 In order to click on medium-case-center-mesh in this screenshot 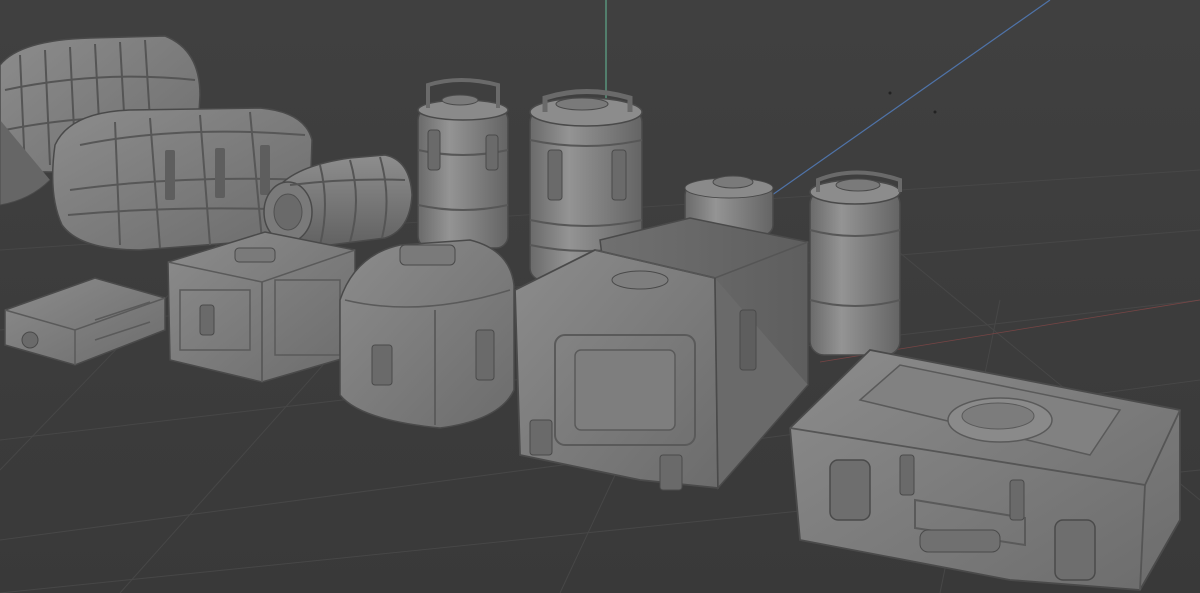, I will do `click(427, 334)`.